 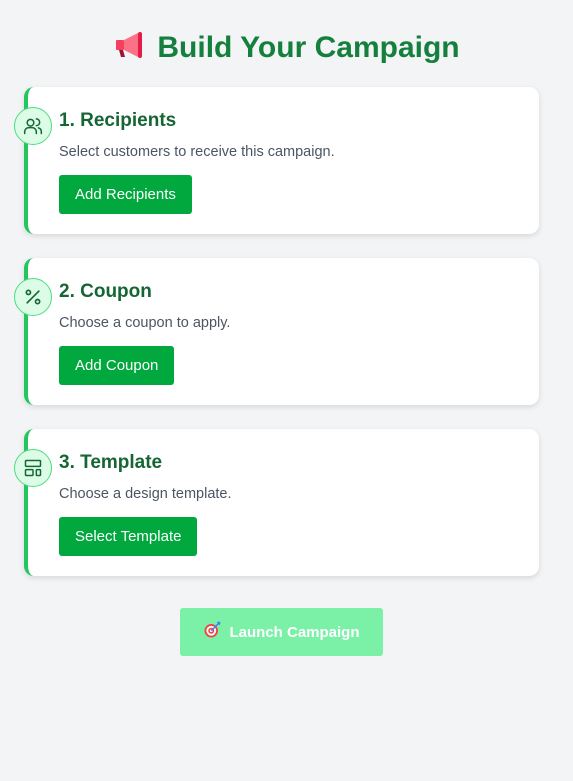 I want to click on step-description: Choose a coupon to apply., so click(x=145, y=323).